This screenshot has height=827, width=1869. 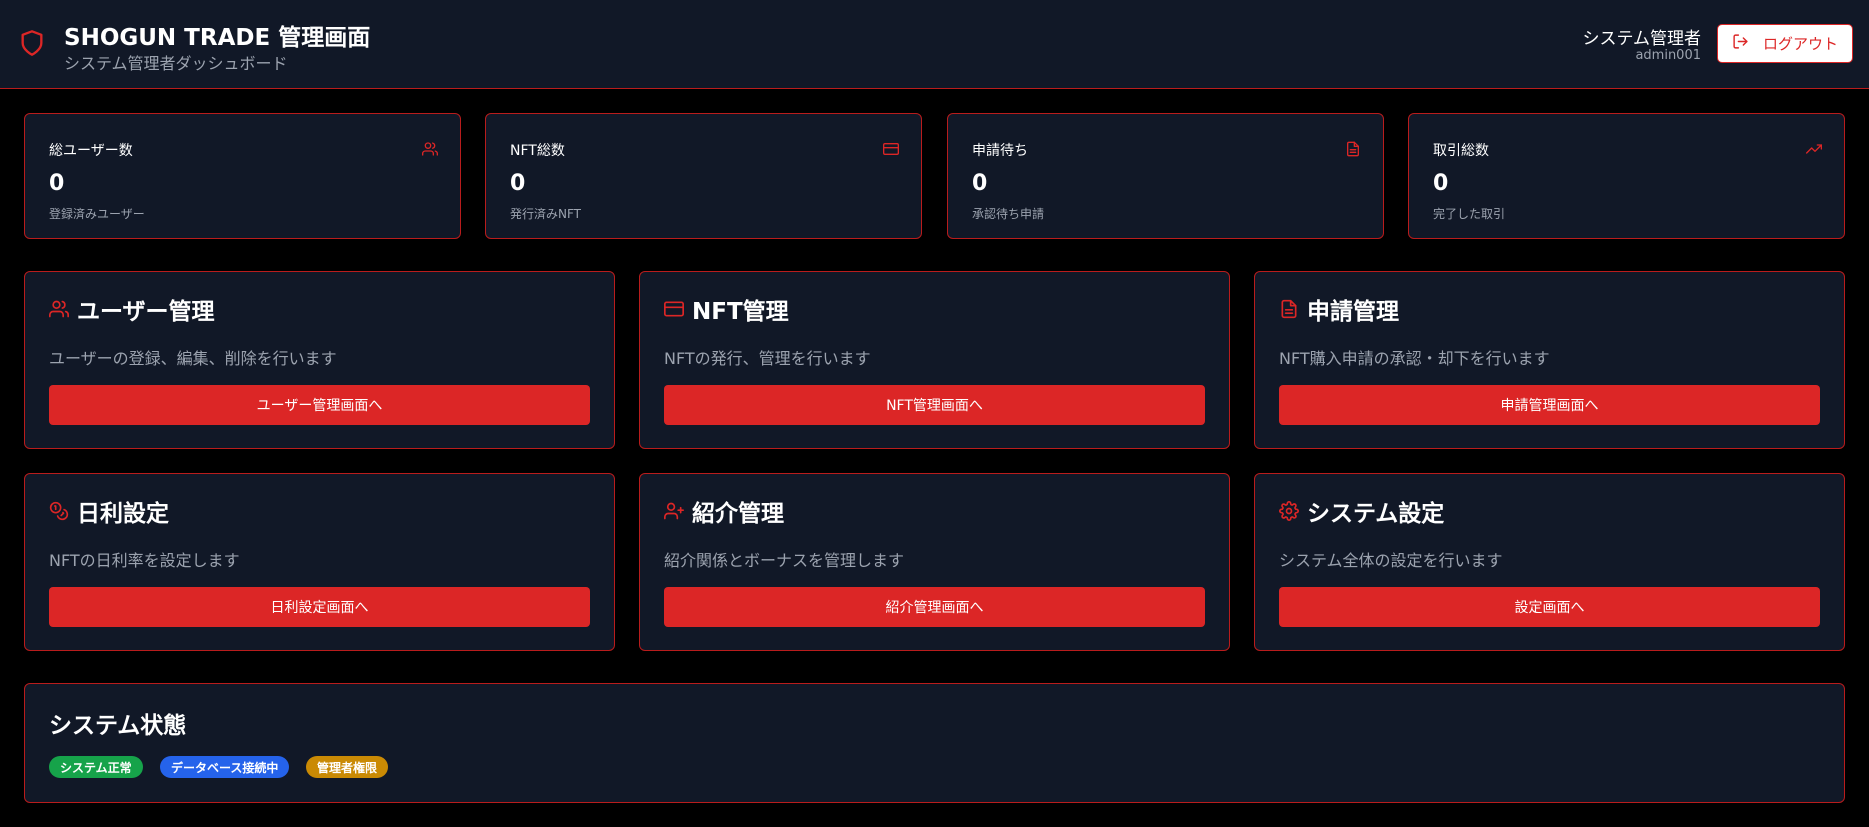 I want to click on logout-button: ログアウト, so click(x=1785, y=43).